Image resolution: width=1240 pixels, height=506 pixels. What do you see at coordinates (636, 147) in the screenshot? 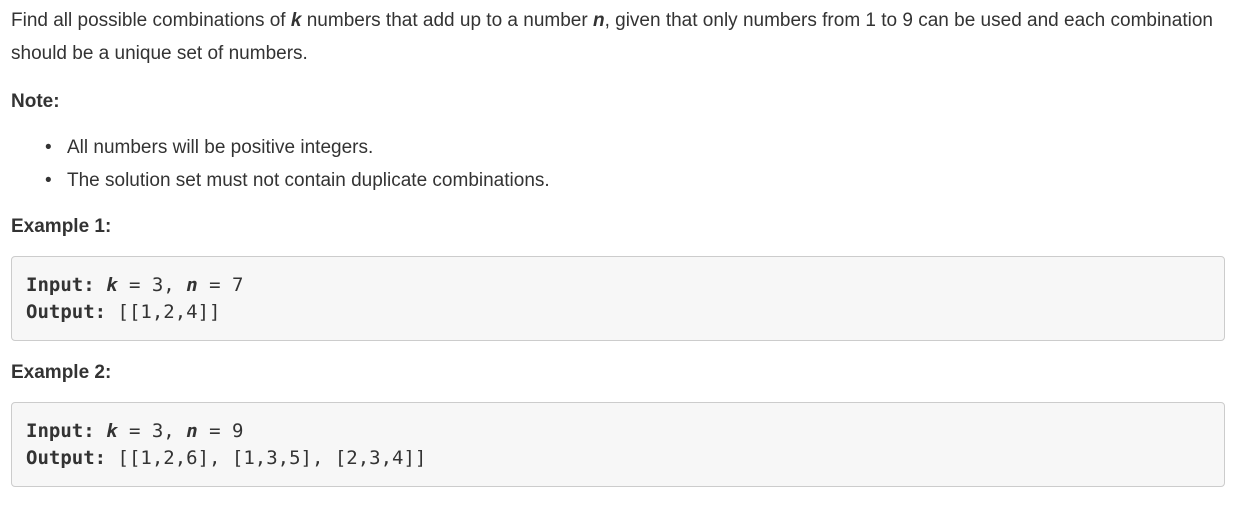
I see `note-item: • All numbers will be positive integers.` at bounding box center [636, 147].